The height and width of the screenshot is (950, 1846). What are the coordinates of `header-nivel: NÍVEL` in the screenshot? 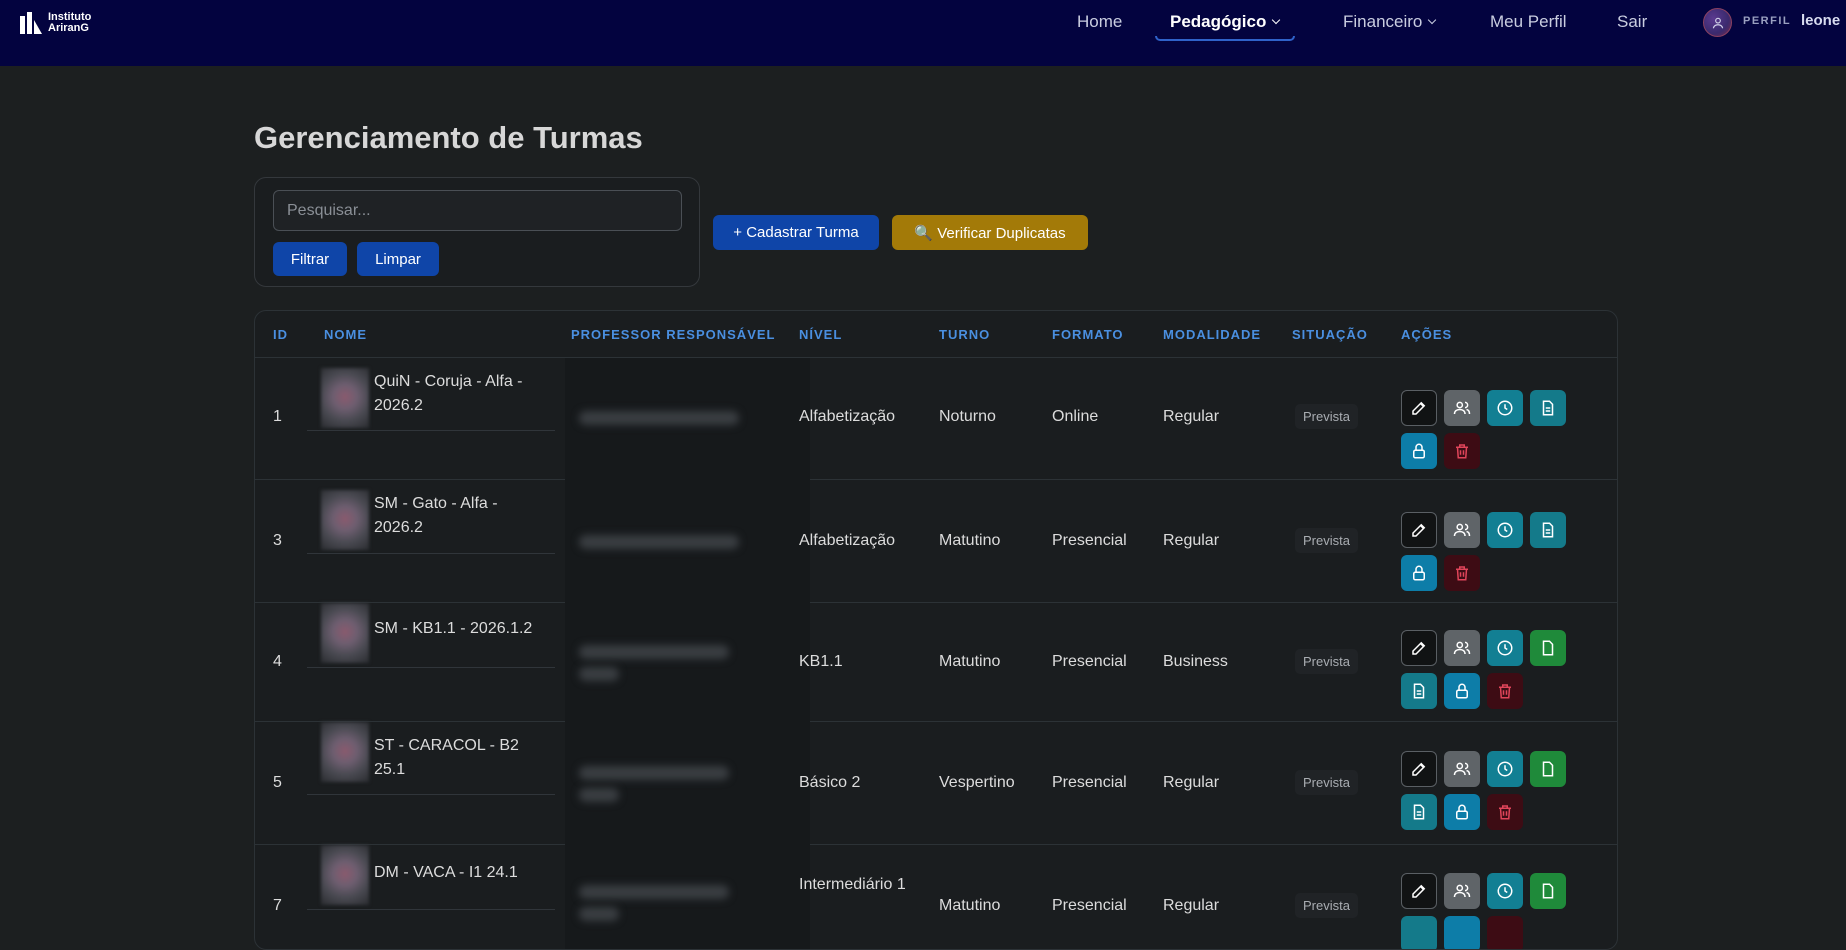 It's located at (821, 334).